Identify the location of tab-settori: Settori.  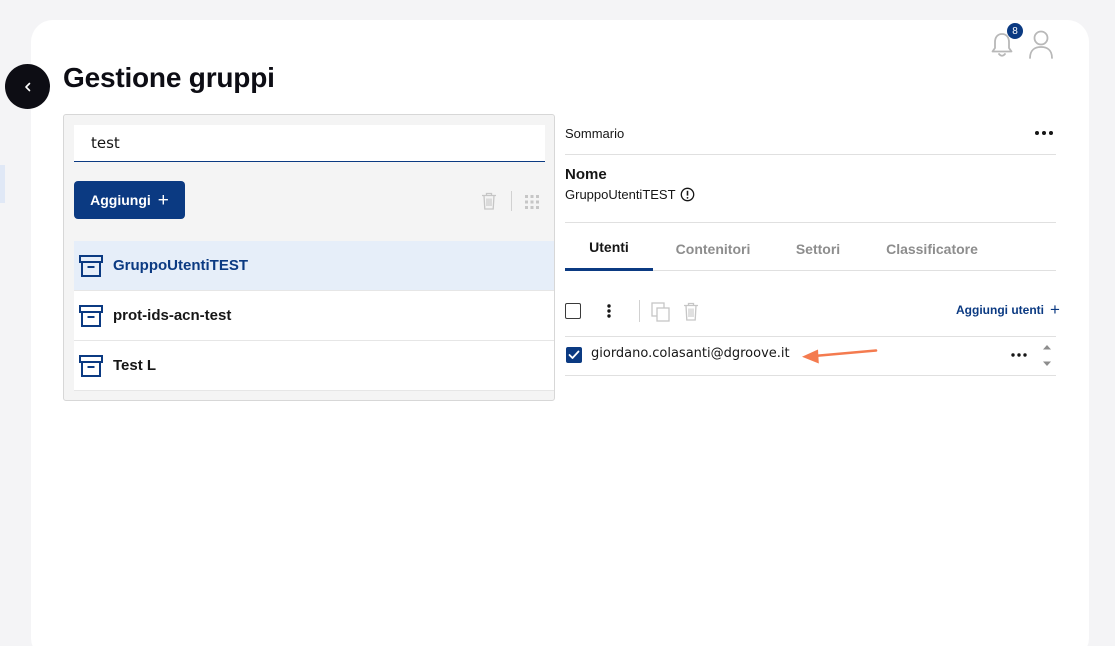
(818, 248).